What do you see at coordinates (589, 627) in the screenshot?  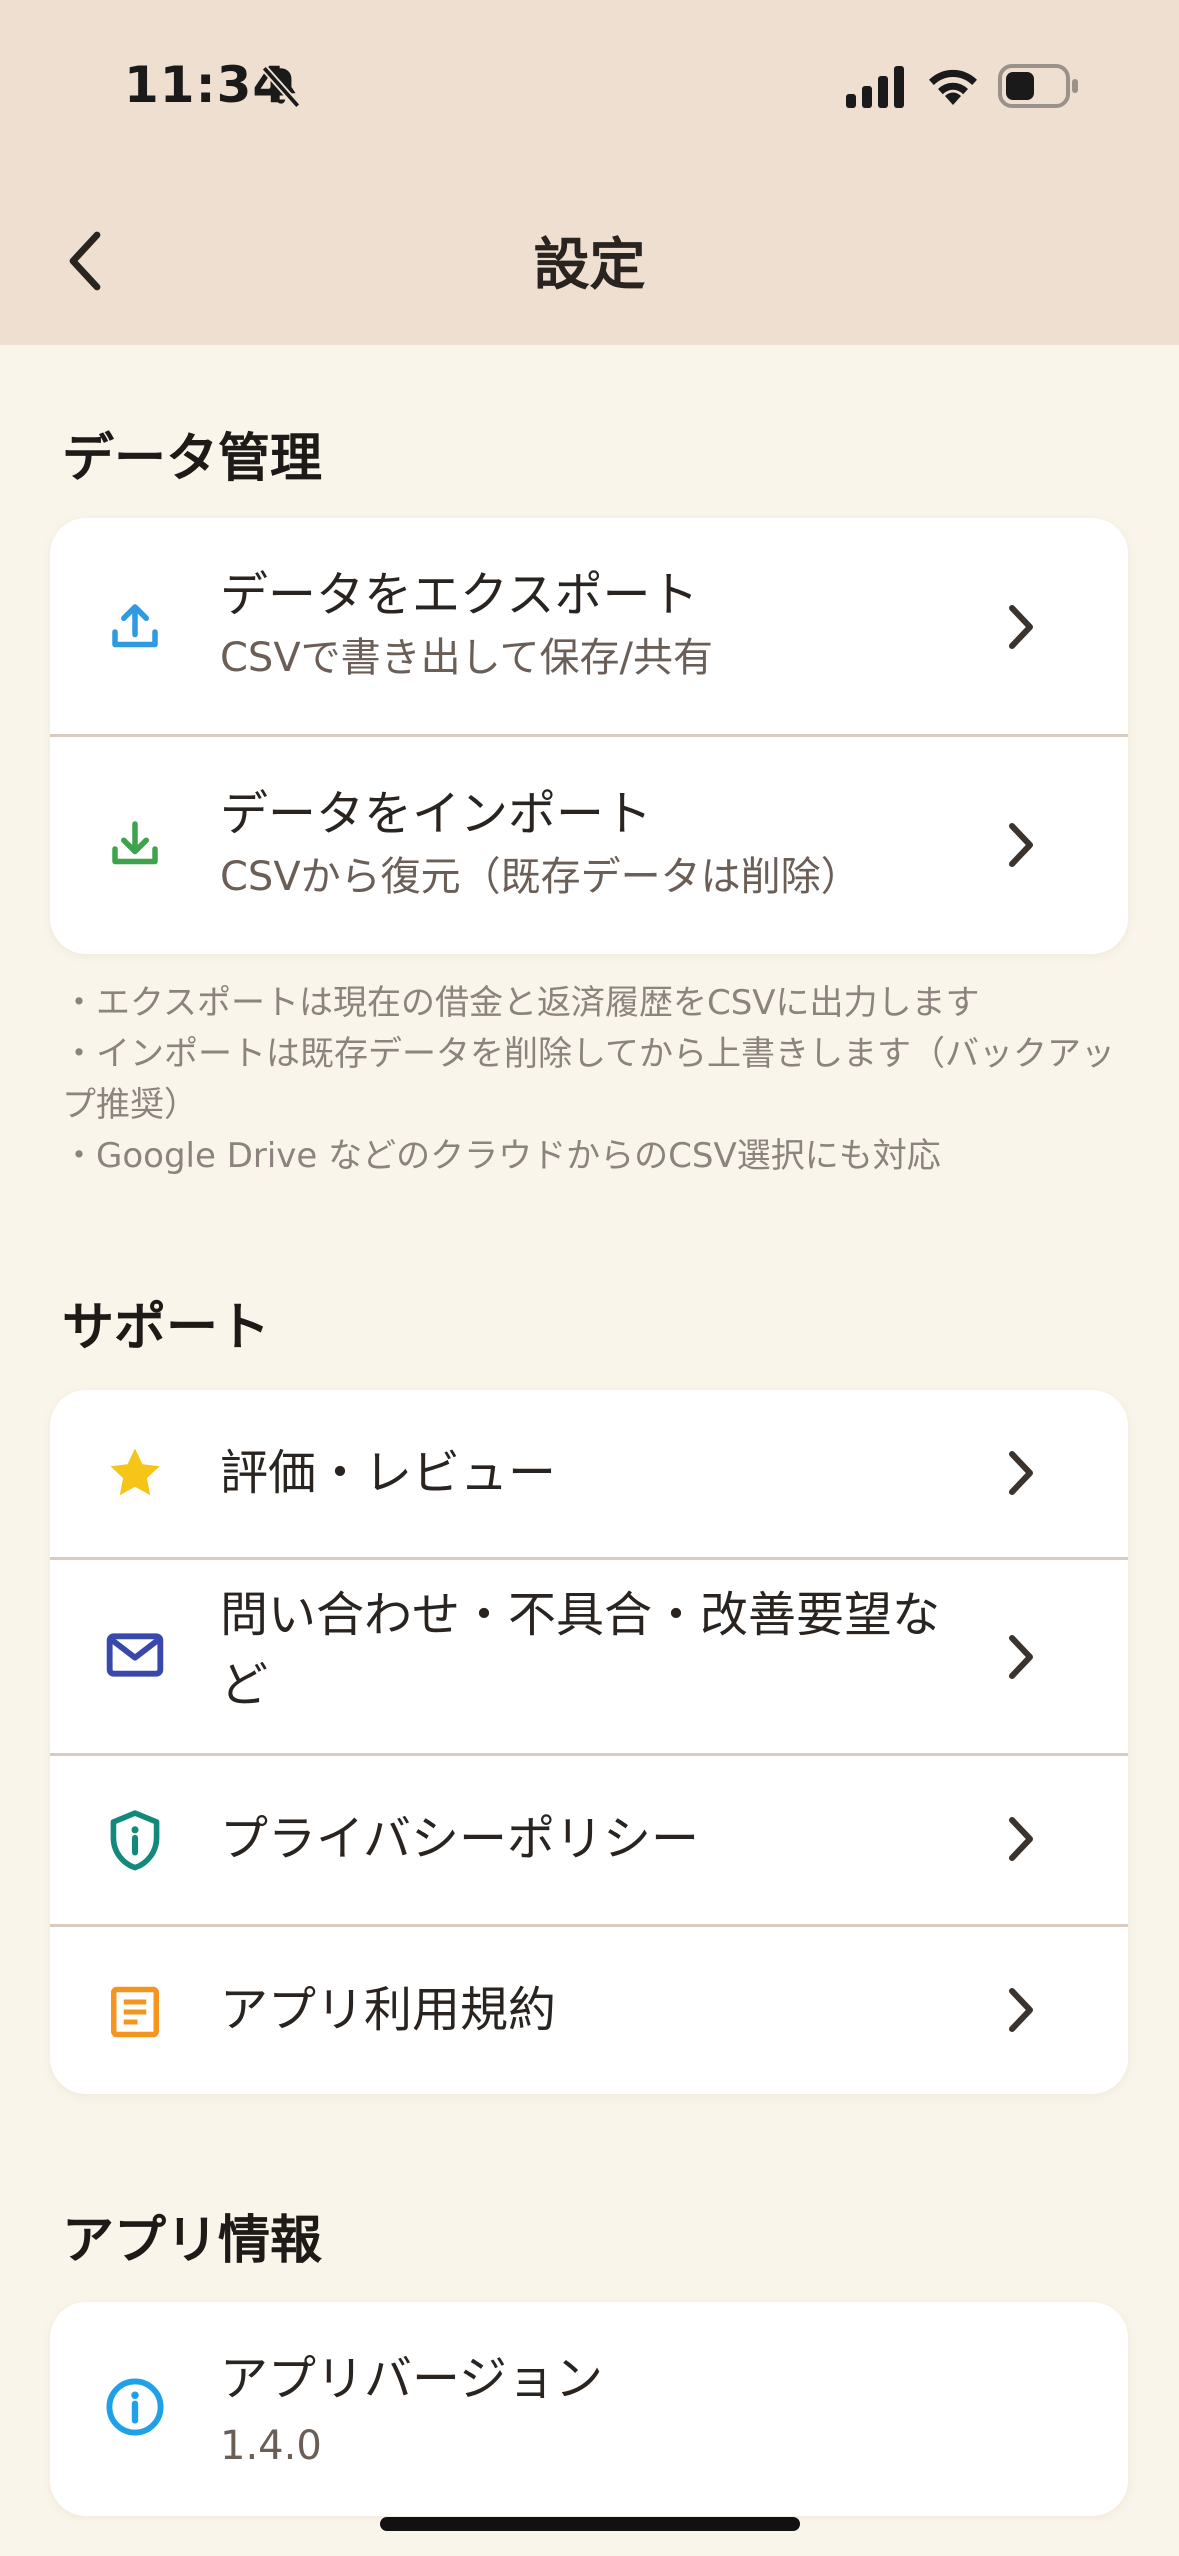 I see `export-row: データをエクスポート CSVで書き出して保存/共有` at bounding box center [589, 627].